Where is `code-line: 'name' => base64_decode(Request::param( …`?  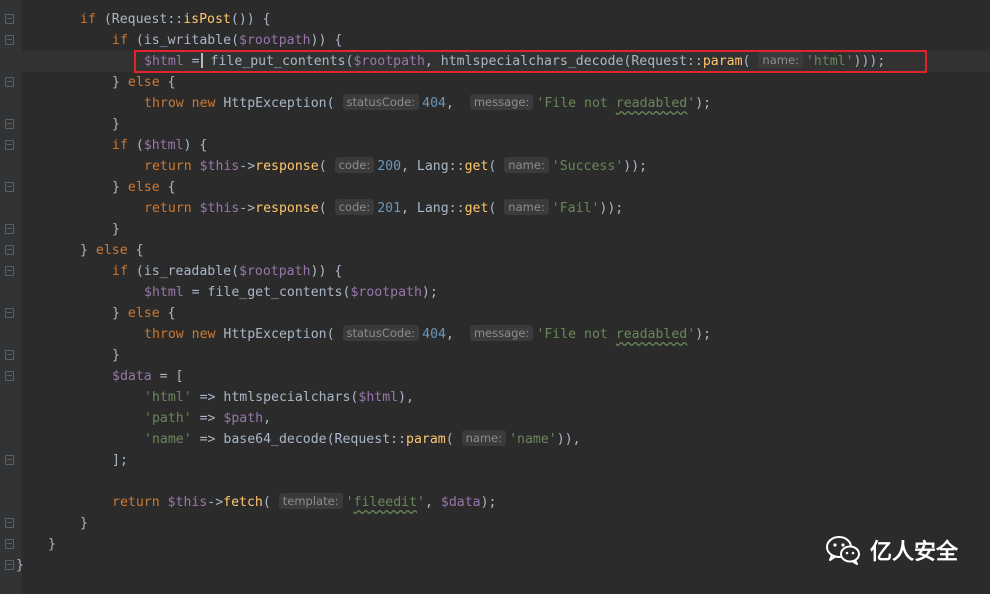 code-line: 'name' => base64_decode(Request::param( … is located at coordinates (495, 439).